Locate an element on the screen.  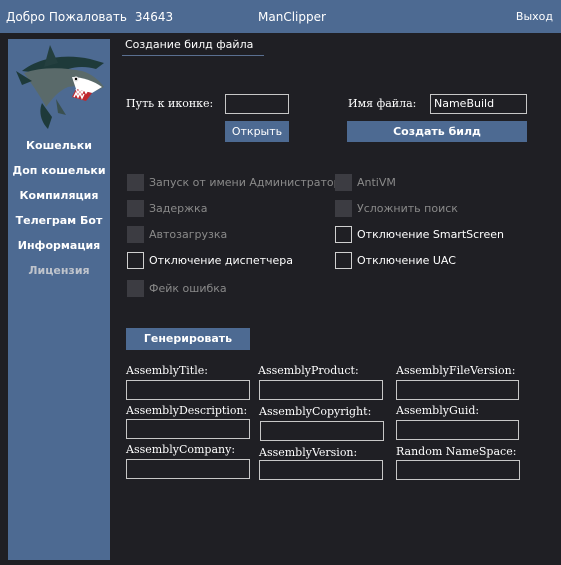
title-bar: Добро Пожаловать 34643 ManClipper Выход is located at coordinates (280, 16).